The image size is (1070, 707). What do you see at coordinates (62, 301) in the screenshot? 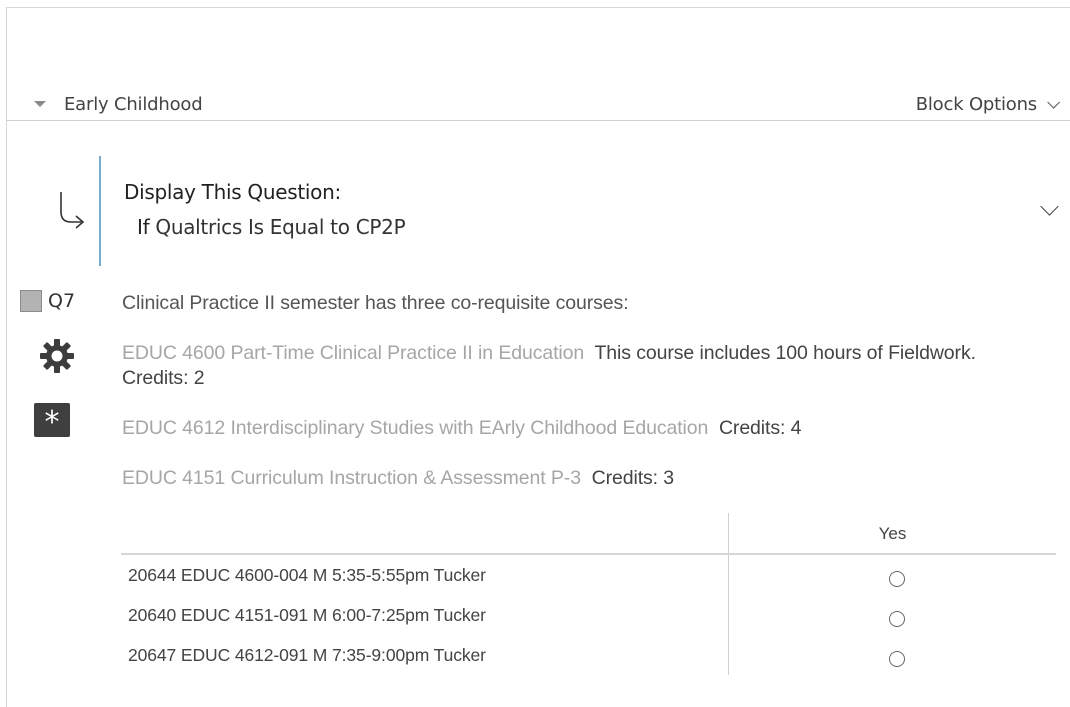
I see `question-number: Q7` at bounding box center [62, 301].